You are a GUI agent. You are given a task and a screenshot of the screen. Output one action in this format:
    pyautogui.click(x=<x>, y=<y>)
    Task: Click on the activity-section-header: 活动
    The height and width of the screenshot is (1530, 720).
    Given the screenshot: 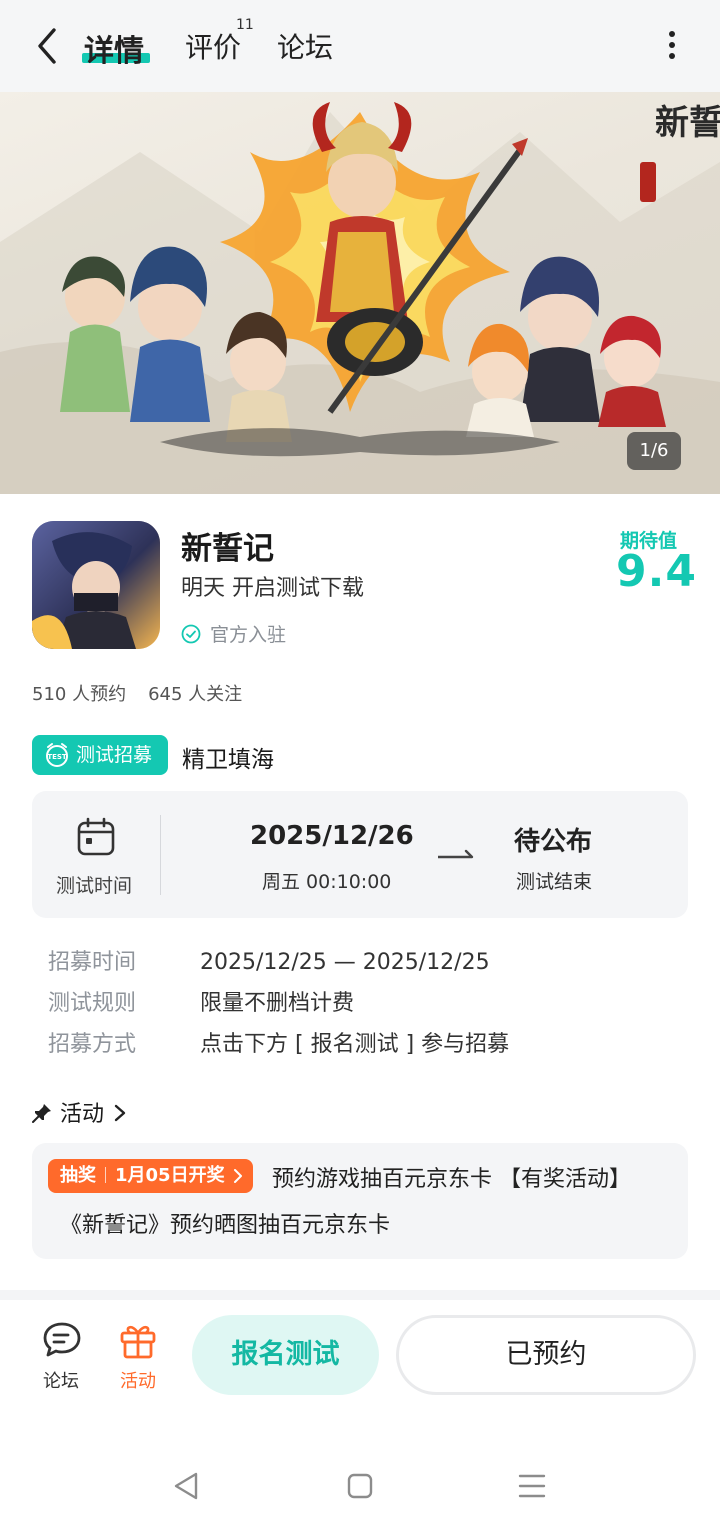 What is the action you would take?
    pyautogui.click(x=79, y=1112)
    